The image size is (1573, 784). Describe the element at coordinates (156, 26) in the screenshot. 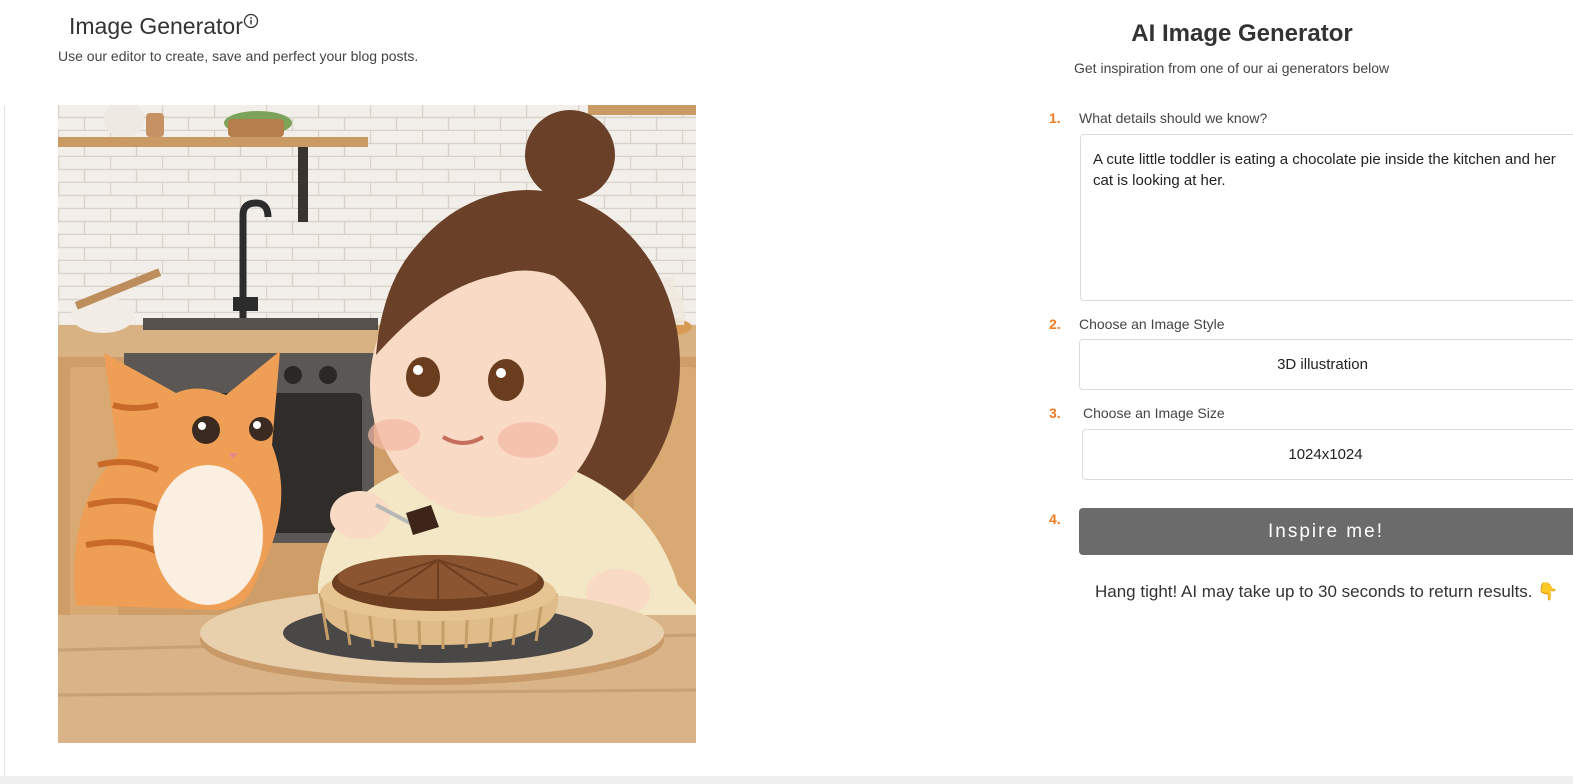

I see `page-title: Image Generator` at that location.